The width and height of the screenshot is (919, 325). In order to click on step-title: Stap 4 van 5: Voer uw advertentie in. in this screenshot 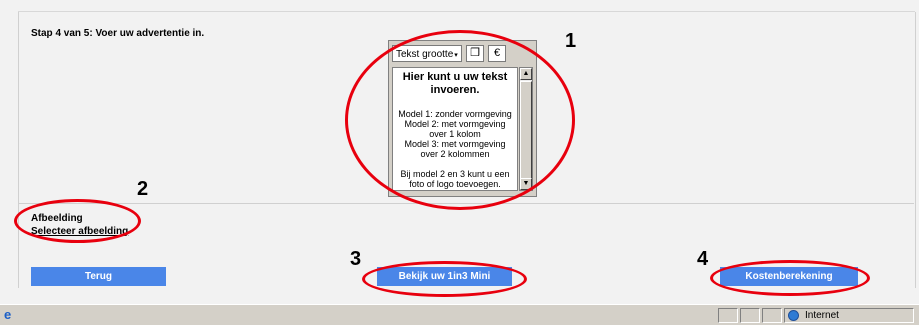, I will do `click(118, 33)`.